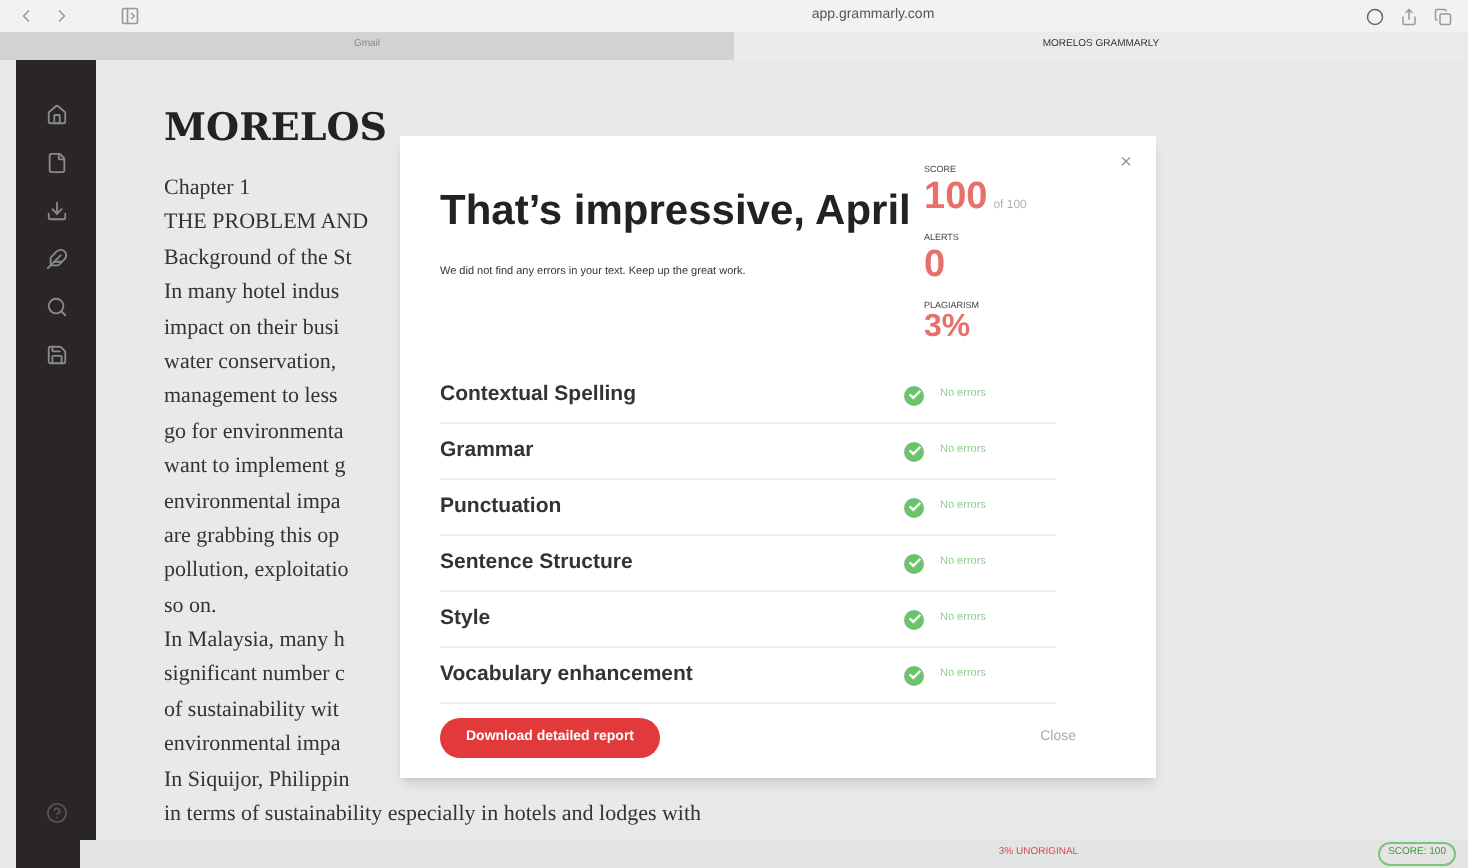 The image size is (1468, 868). I want to click on document-line: impact on their busi, so click(252, 328).